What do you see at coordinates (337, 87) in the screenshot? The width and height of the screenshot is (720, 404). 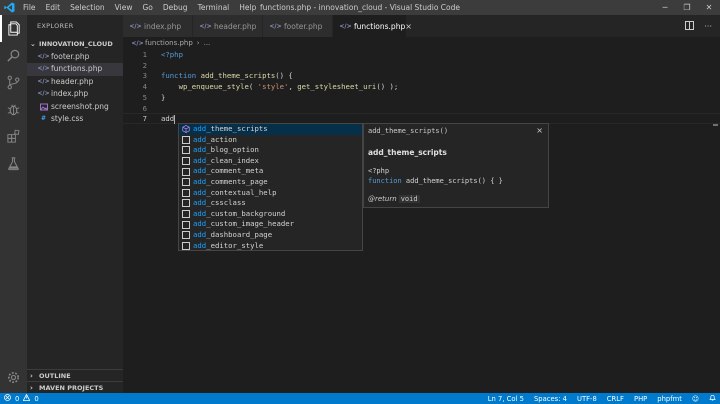 I see `code-function-call: get_stylesheet_uri` at bounding box center [337, 87].